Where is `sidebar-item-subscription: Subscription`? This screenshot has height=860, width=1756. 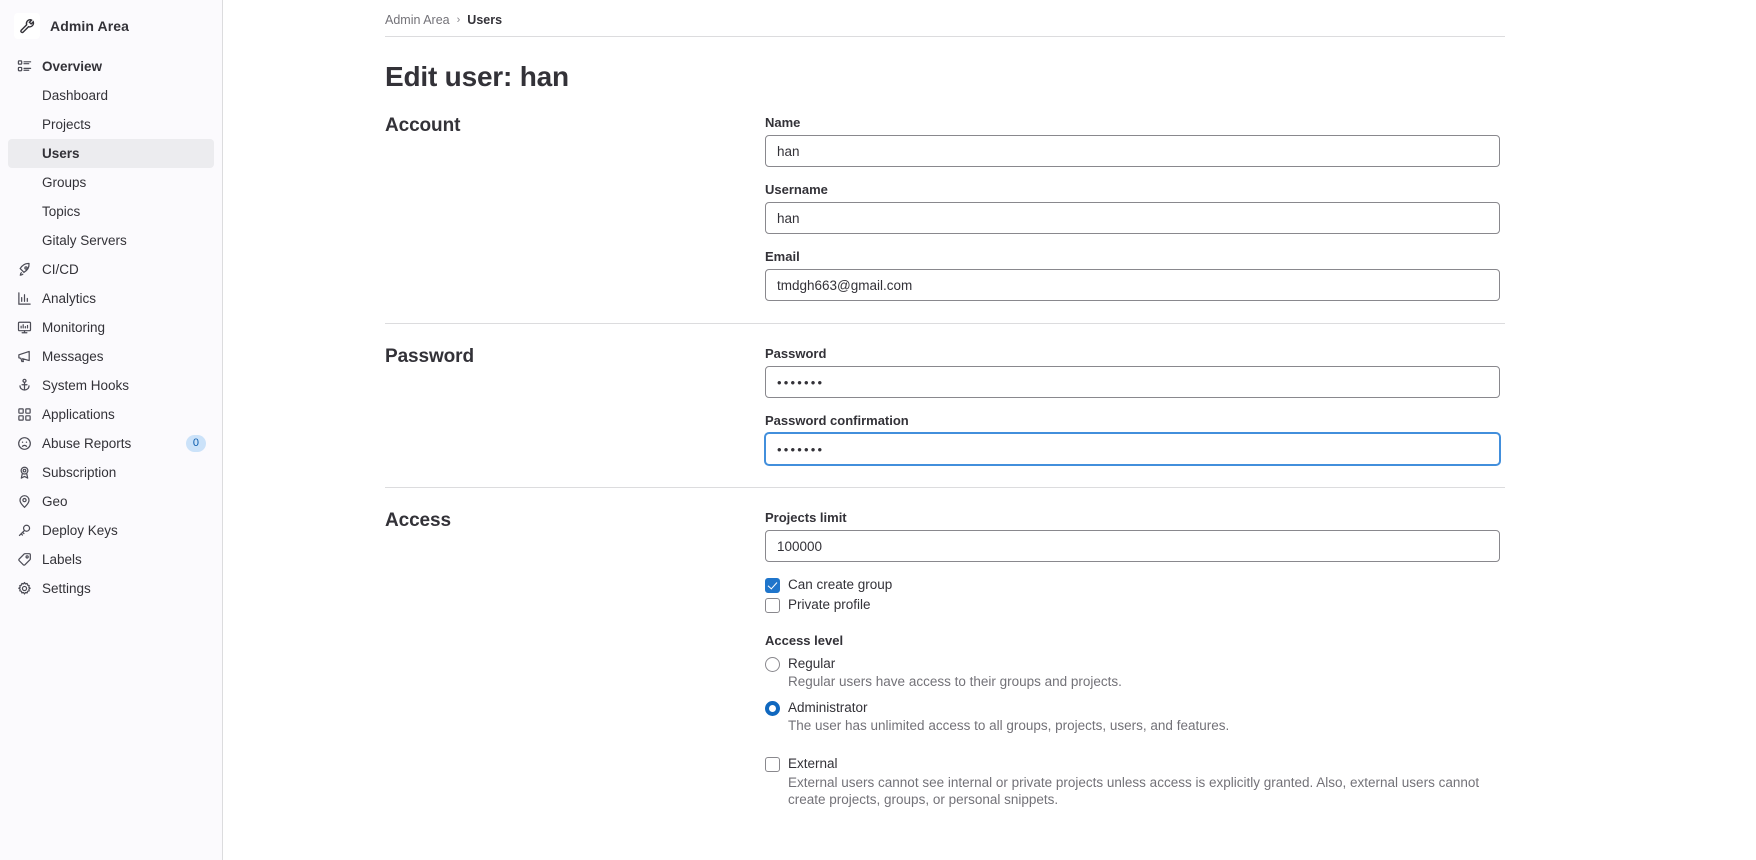
sidebar-item-subscription: Subscription is located at coordinates (111, 472).